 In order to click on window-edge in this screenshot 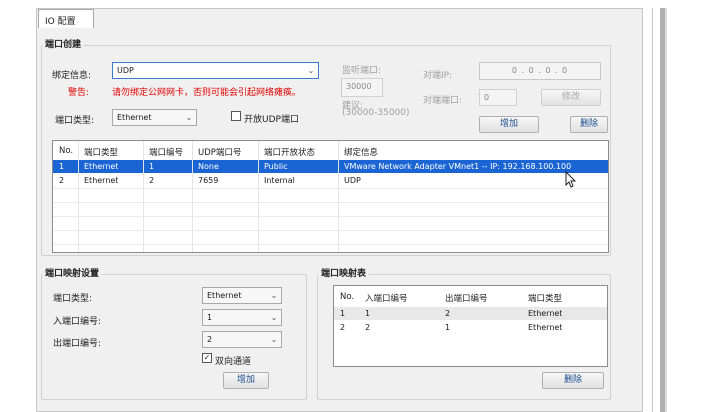, I will do `click(652, 210)`.